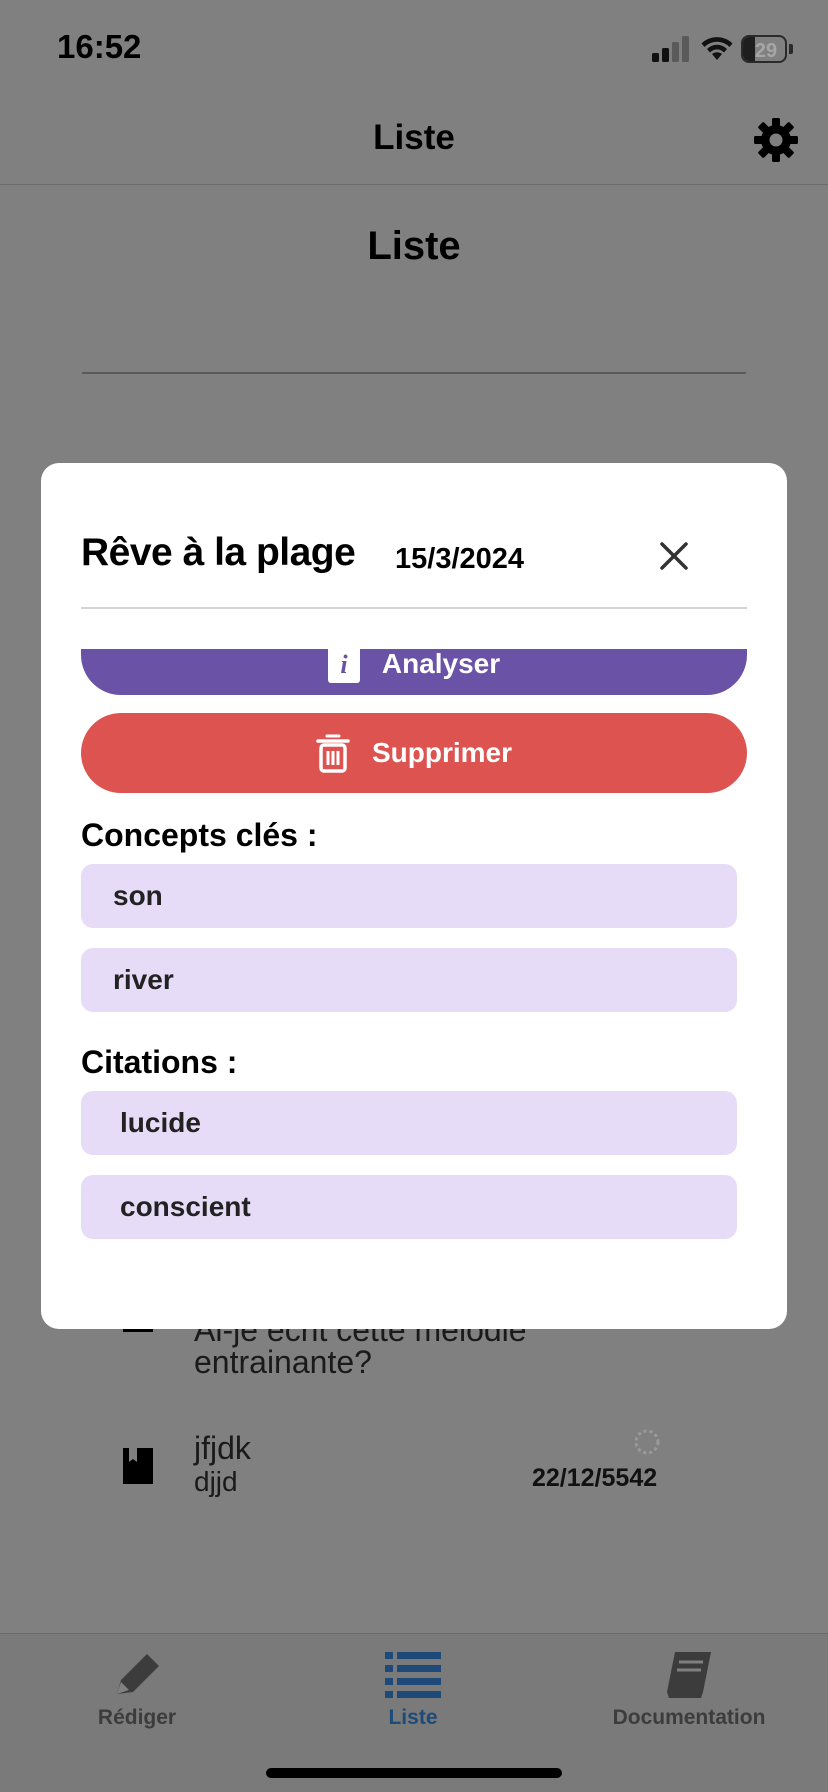 This screenshot has height=1792, width=828. I want to click on list-item-subtitle: djjd, so click(216, 1481).